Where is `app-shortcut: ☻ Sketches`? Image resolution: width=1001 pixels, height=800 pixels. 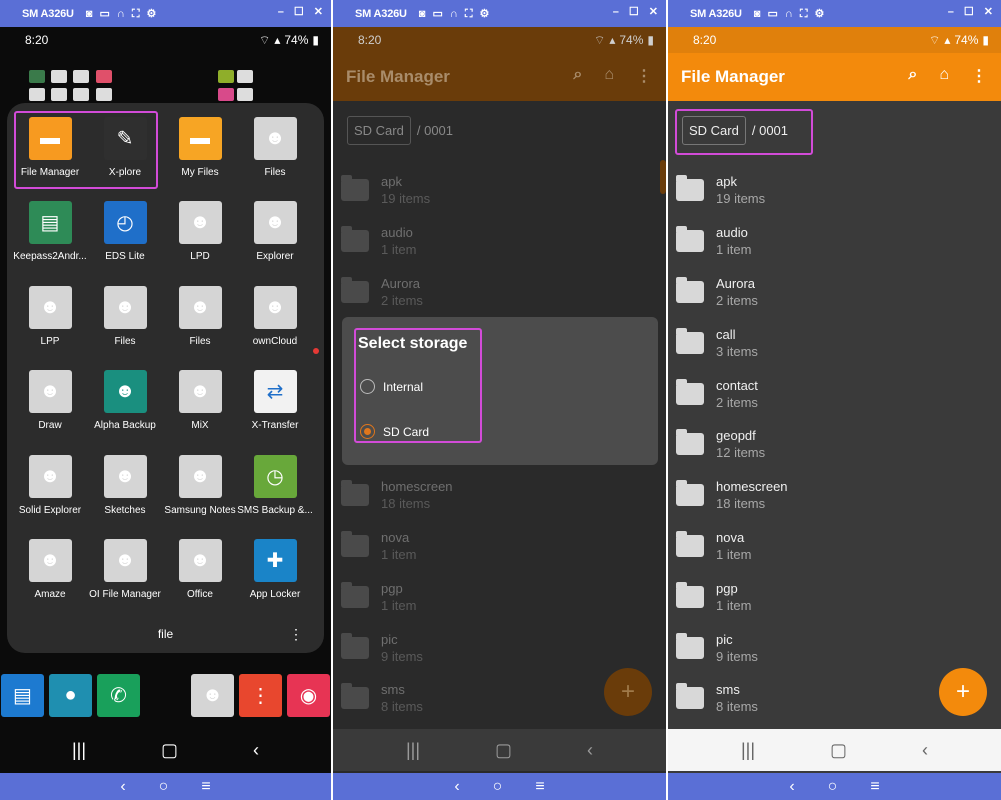
app-shortcut: ☻ Sketches is located at coordinates (125, 497).